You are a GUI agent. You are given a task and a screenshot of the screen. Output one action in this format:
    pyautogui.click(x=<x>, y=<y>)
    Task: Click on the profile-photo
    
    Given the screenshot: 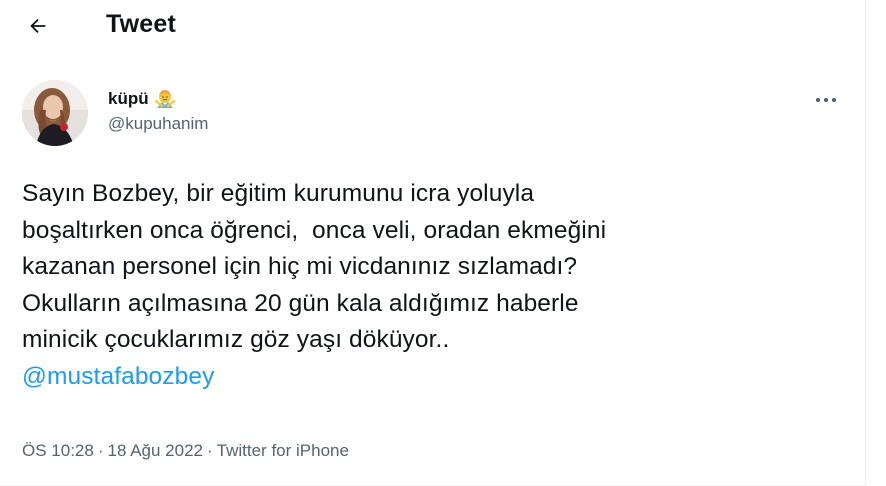 What is the action you would take?
    pyautogui.click(x=55, y=113)
    